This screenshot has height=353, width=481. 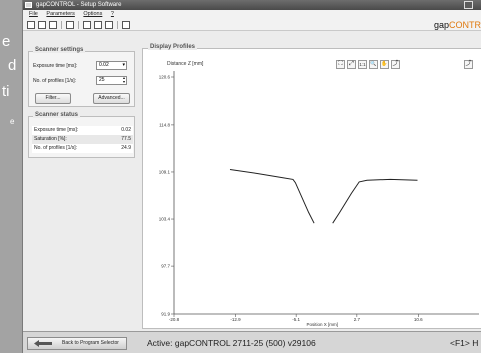 I want to click on scanner-status-title: Scanner status, so click(x=57, y=115).